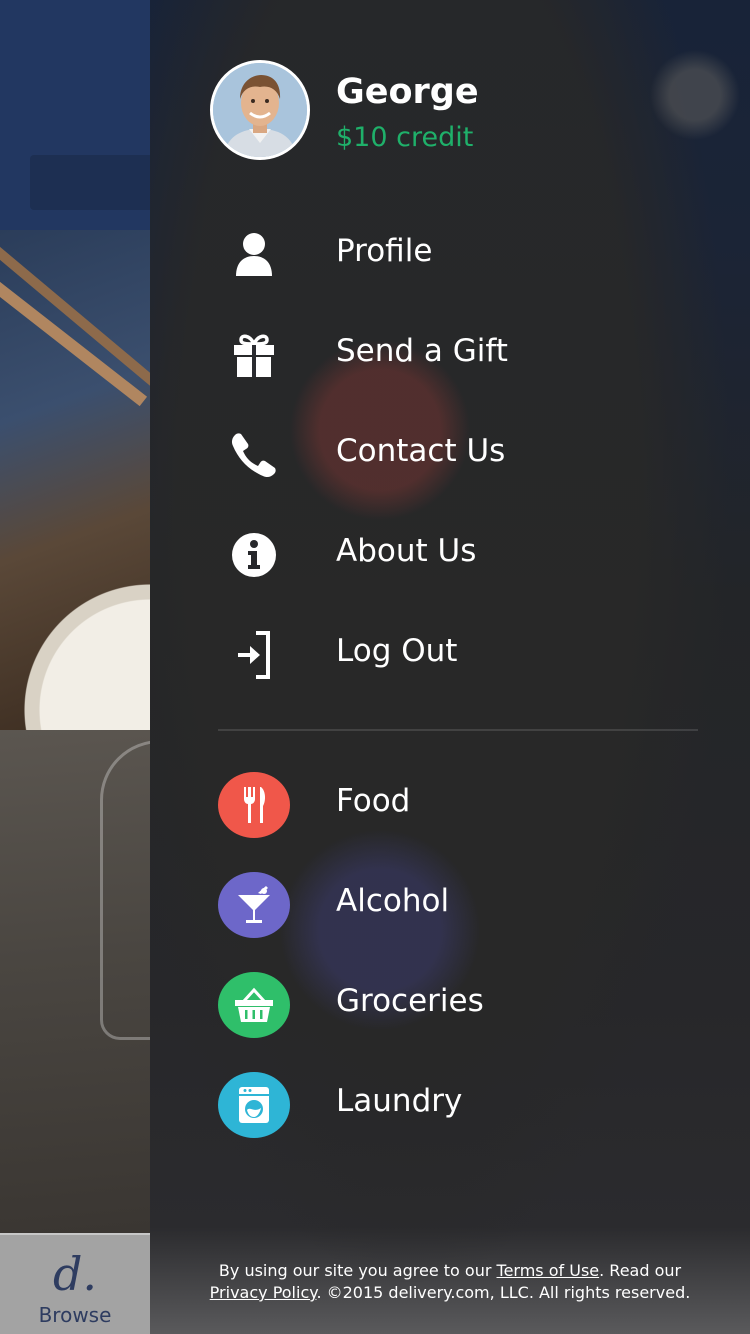 The image size is (750, 1334). Describe the element at coordinates (260, 110) in the screenshot. I see `avatar` at that location.